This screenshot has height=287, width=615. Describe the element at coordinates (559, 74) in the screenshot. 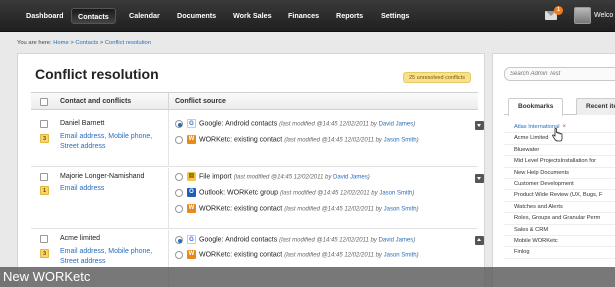

I see `search-input` at that location.